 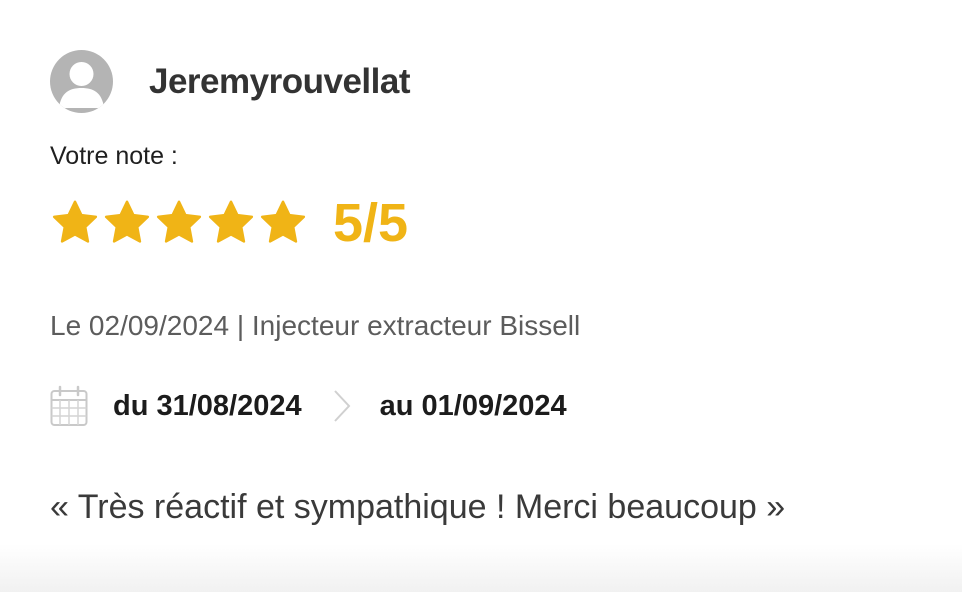 I want to click on user-silhouette-icon, so click(x=81, y=85).